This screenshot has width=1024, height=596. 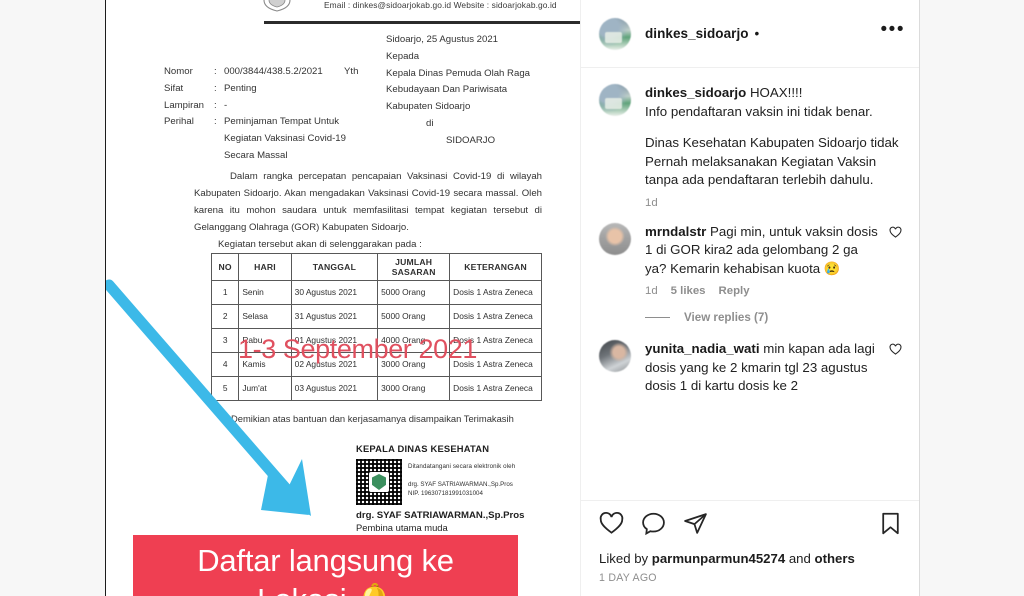 I want to click on meta-label: Lampiran, so click(x=184, y=105).